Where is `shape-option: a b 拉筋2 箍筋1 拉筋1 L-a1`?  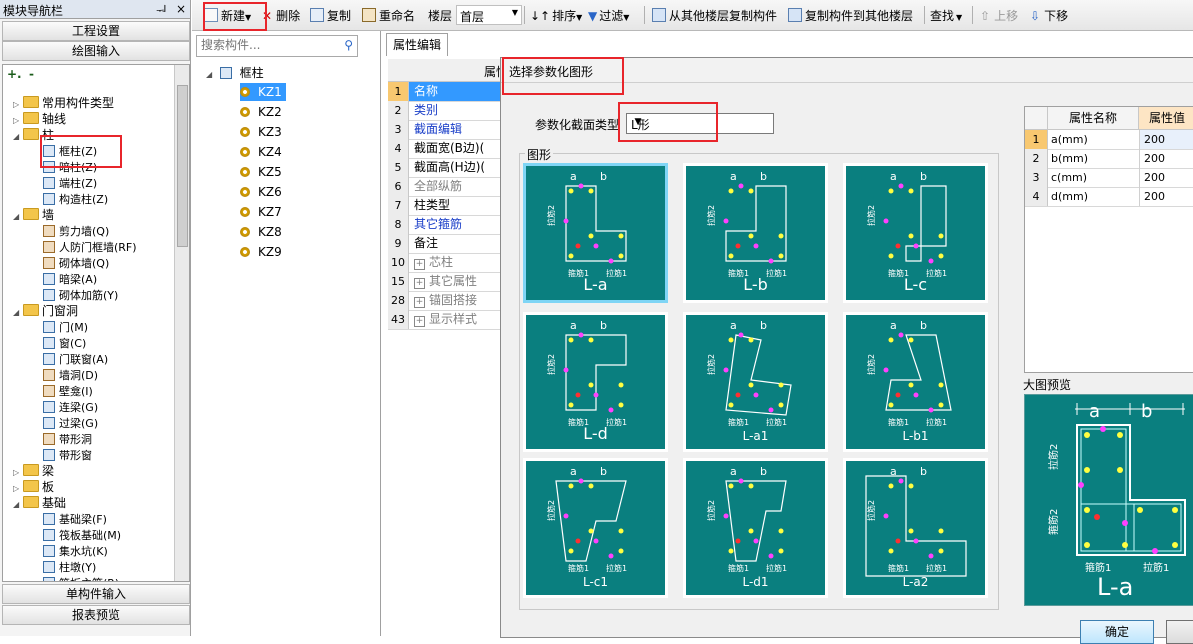
shape-option: a b 拉筋2 箍筋1 拉筋1 L-a1 is located at coordinates (755, 382).